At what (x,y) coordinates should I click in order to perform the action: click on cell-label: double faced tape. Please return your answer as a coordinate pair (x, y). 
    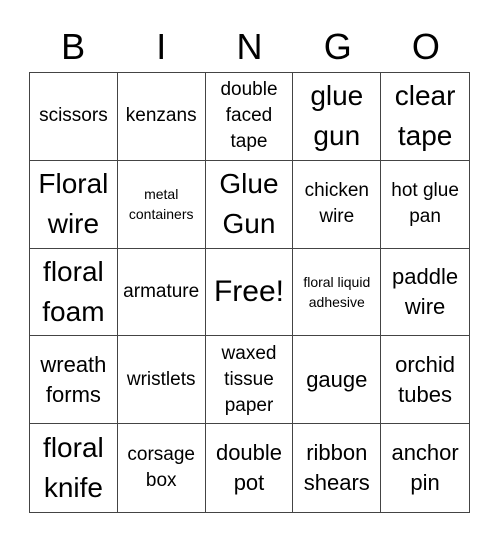
    Looking at the image, I should click on (249, 116).